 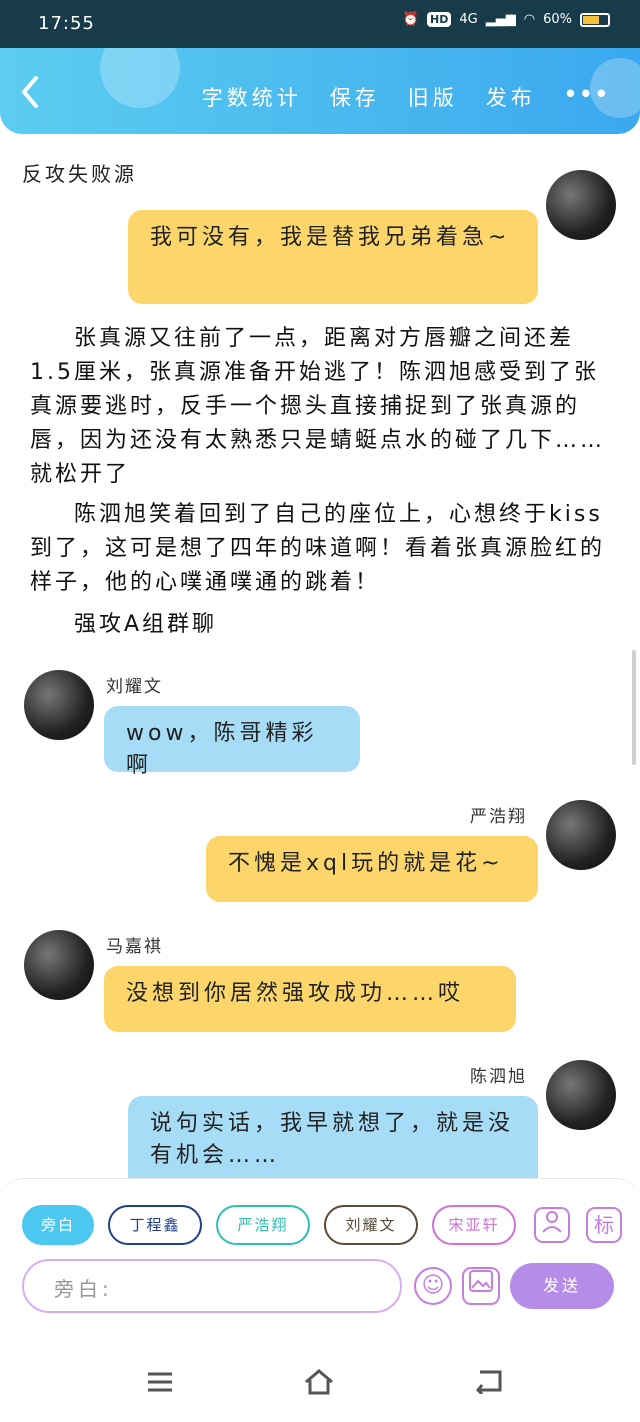 I want to click on decoration-bubble, so click(x=140, y=78).